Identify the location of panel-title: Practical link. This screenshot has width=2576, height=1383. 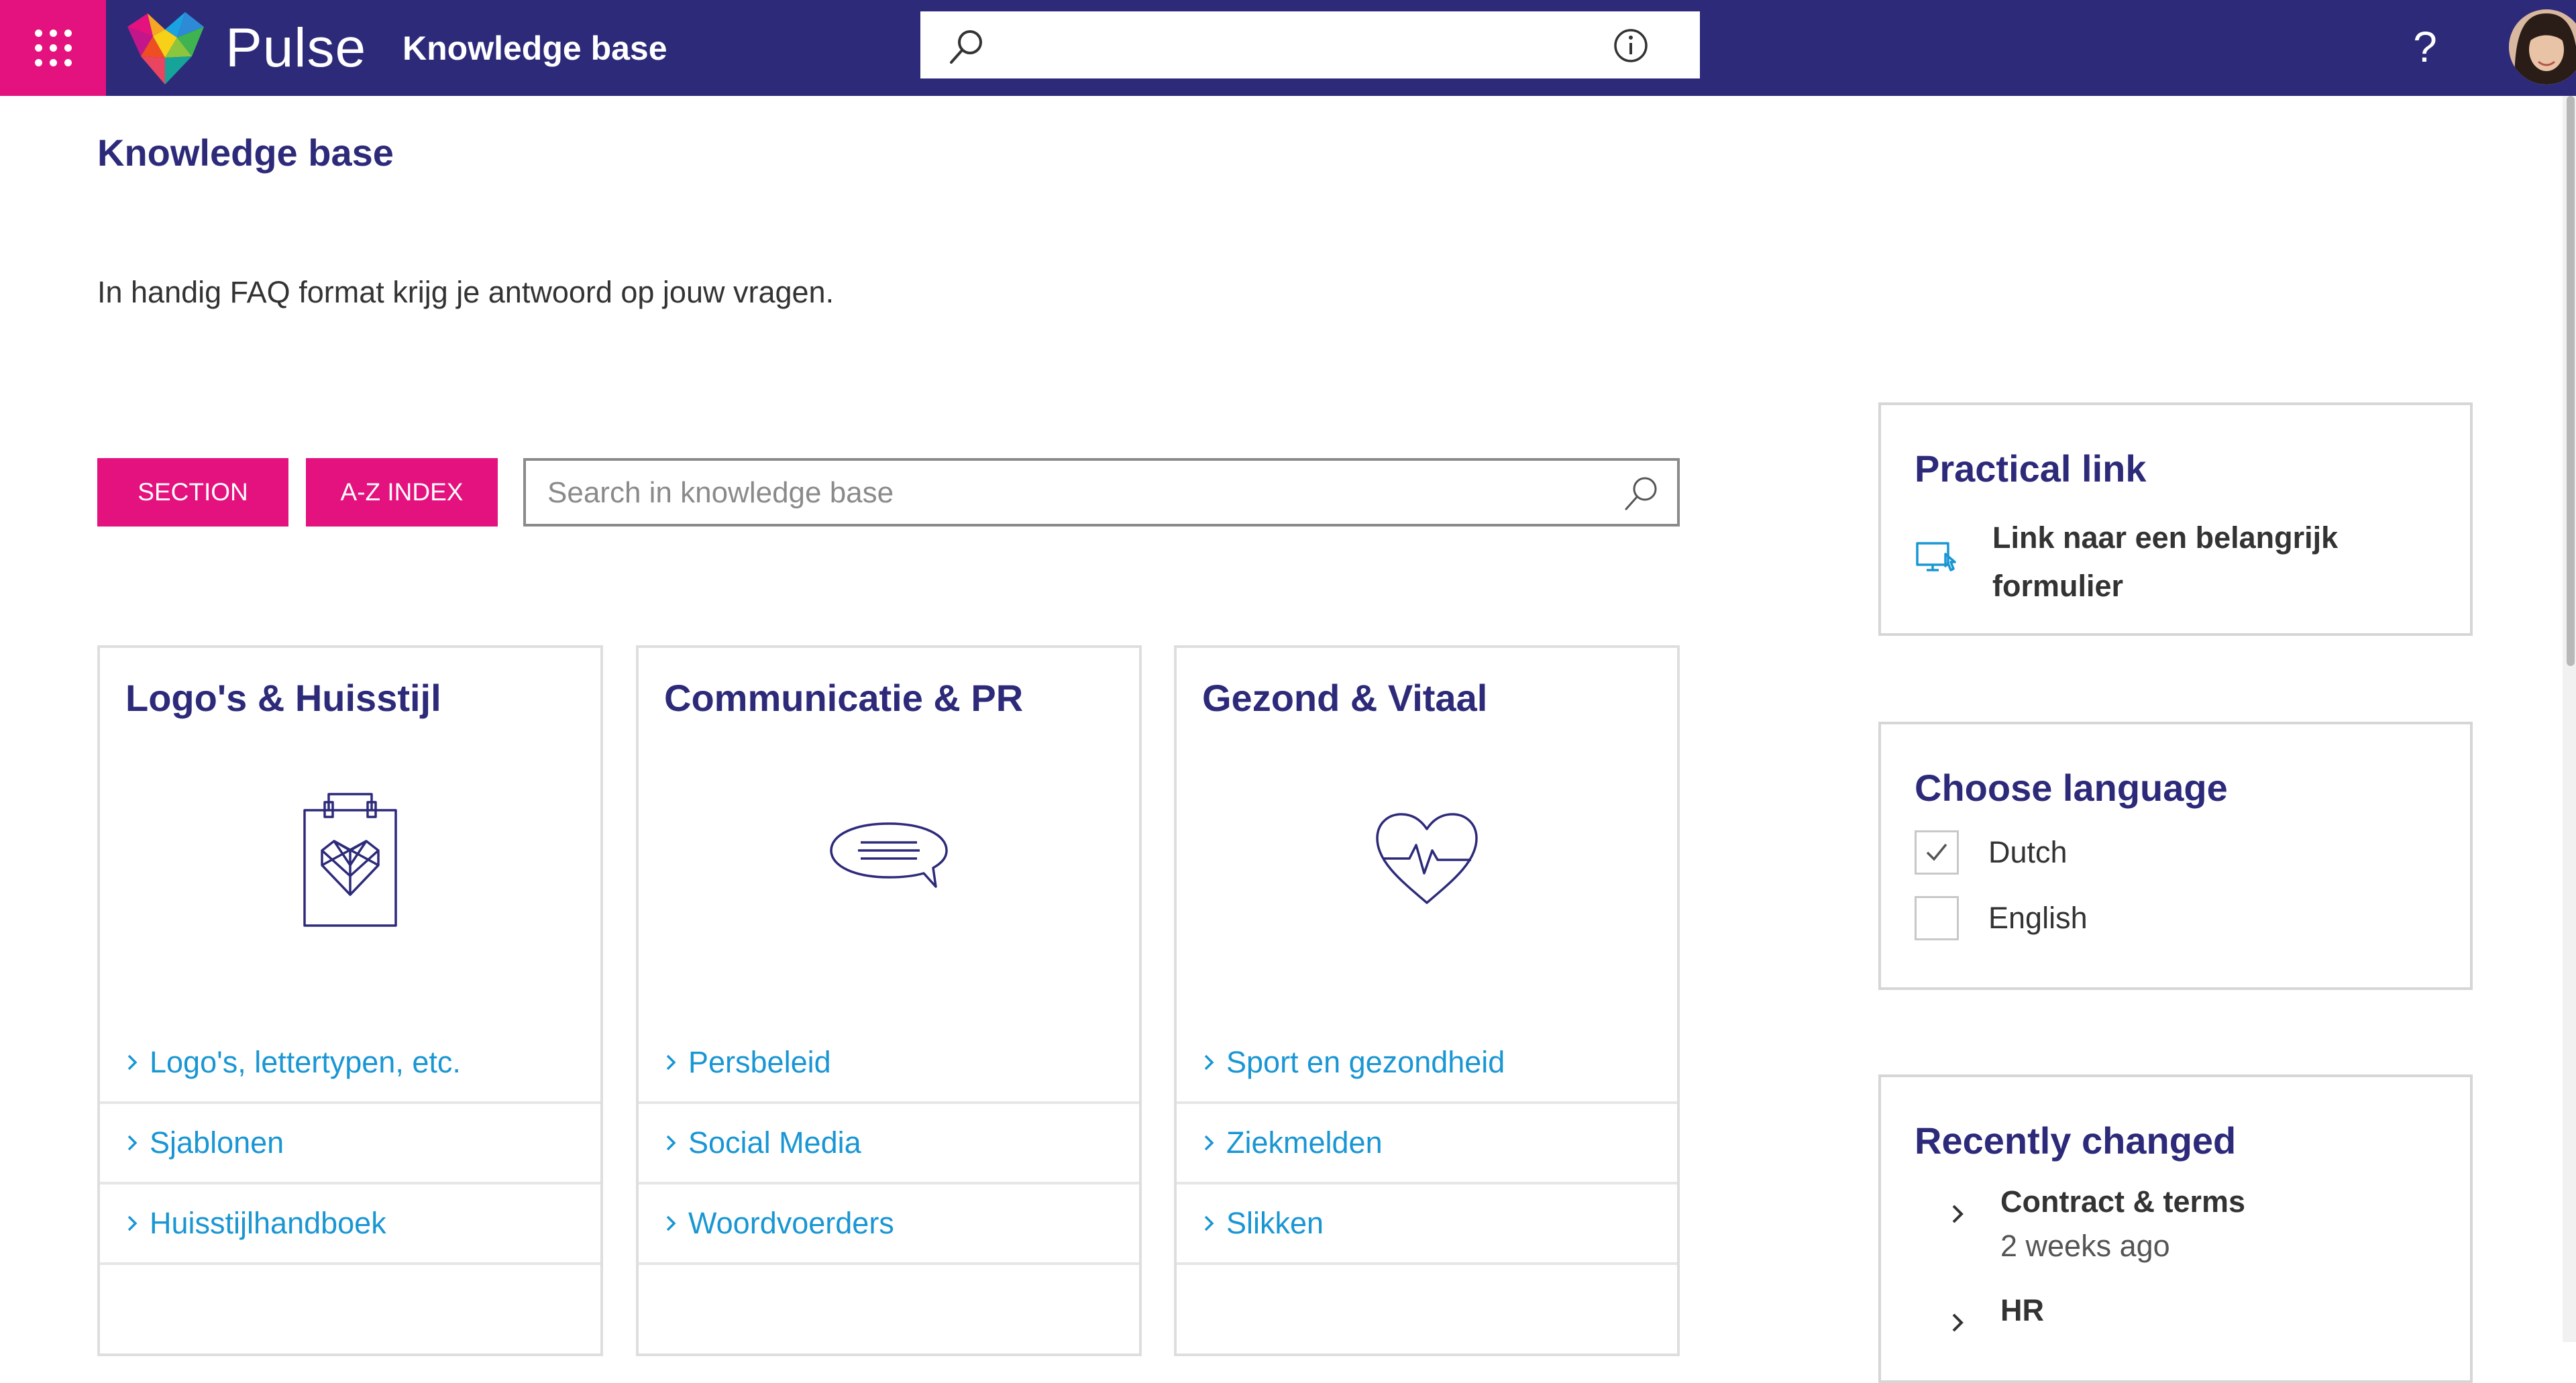
(2031, 468).